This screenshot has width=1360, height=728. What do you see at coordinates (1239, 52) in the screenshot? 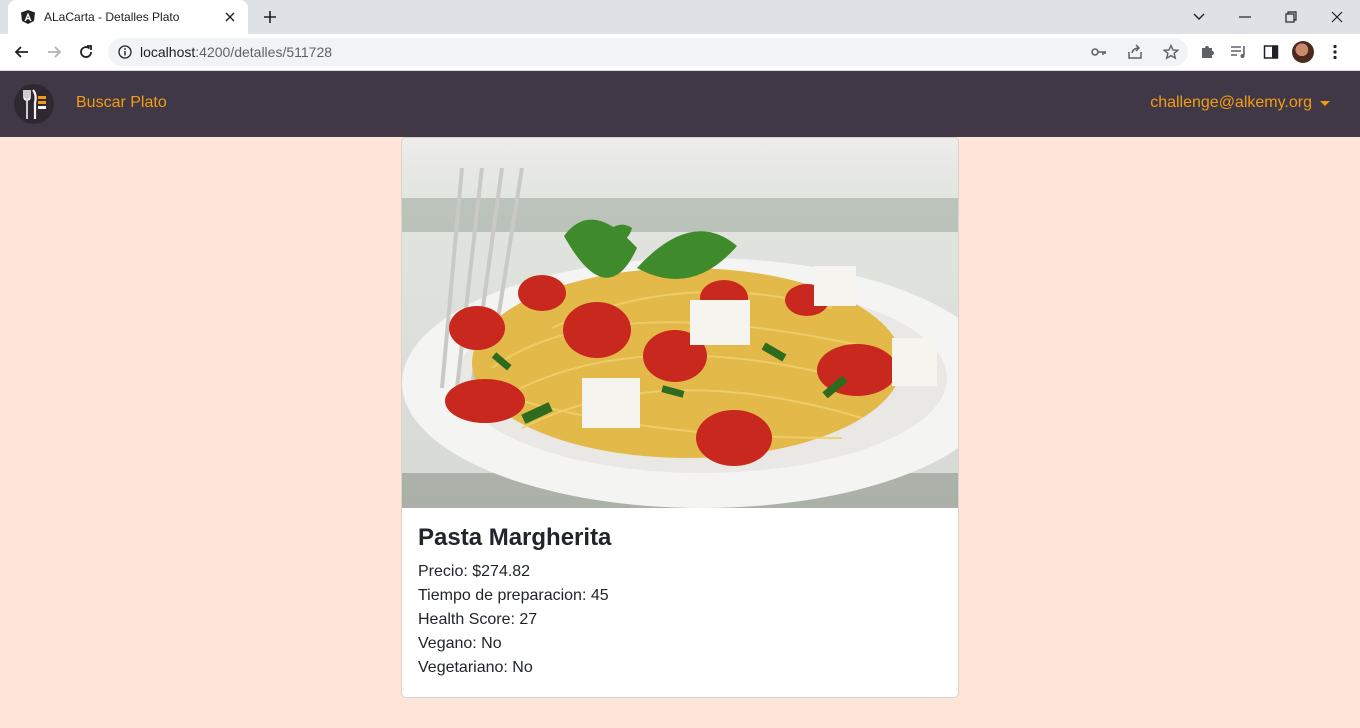
I see `reading-list-icon` at bounding box center [1239, 52].